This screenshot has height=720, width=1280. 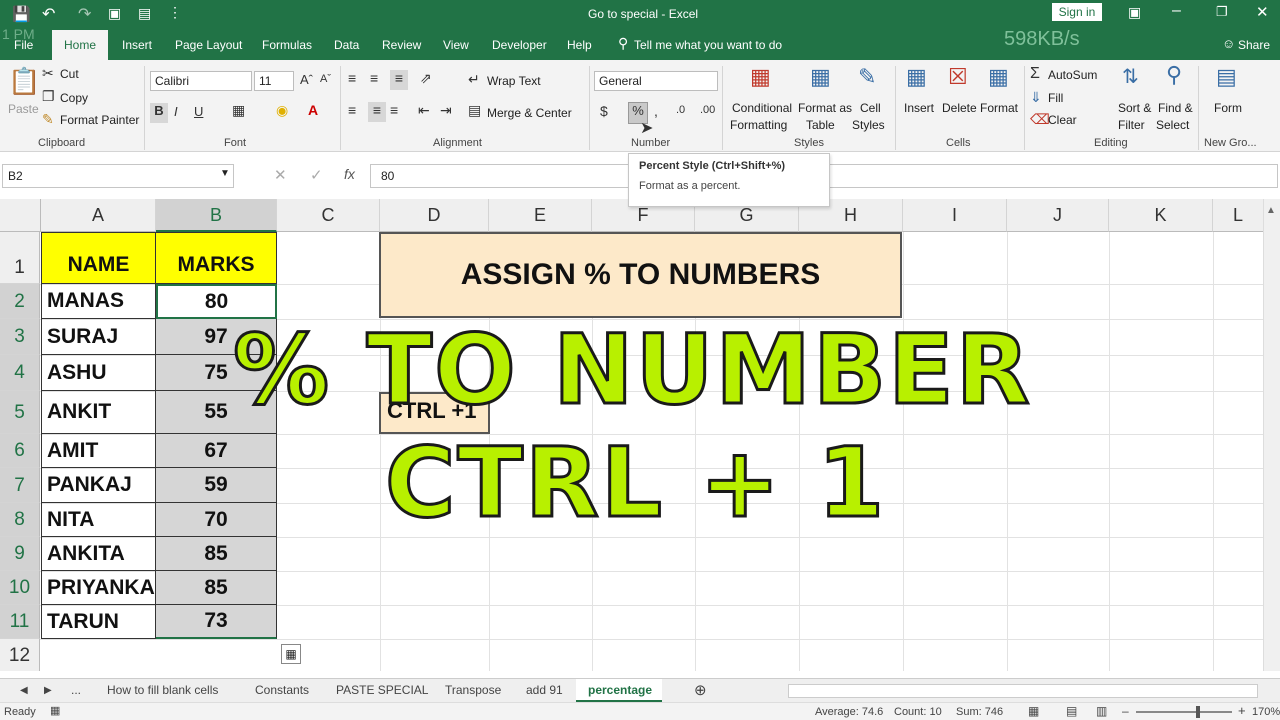 I want to click on row-header-5: 5, so click(x=20, y=412).